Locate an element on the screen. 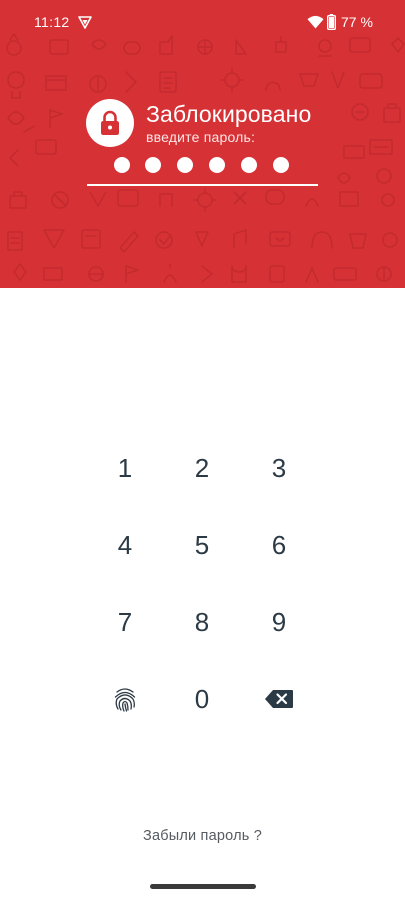 The height and width of the screenshot is (900, 405). key-5: 5 is located at coordinates (202, 545).